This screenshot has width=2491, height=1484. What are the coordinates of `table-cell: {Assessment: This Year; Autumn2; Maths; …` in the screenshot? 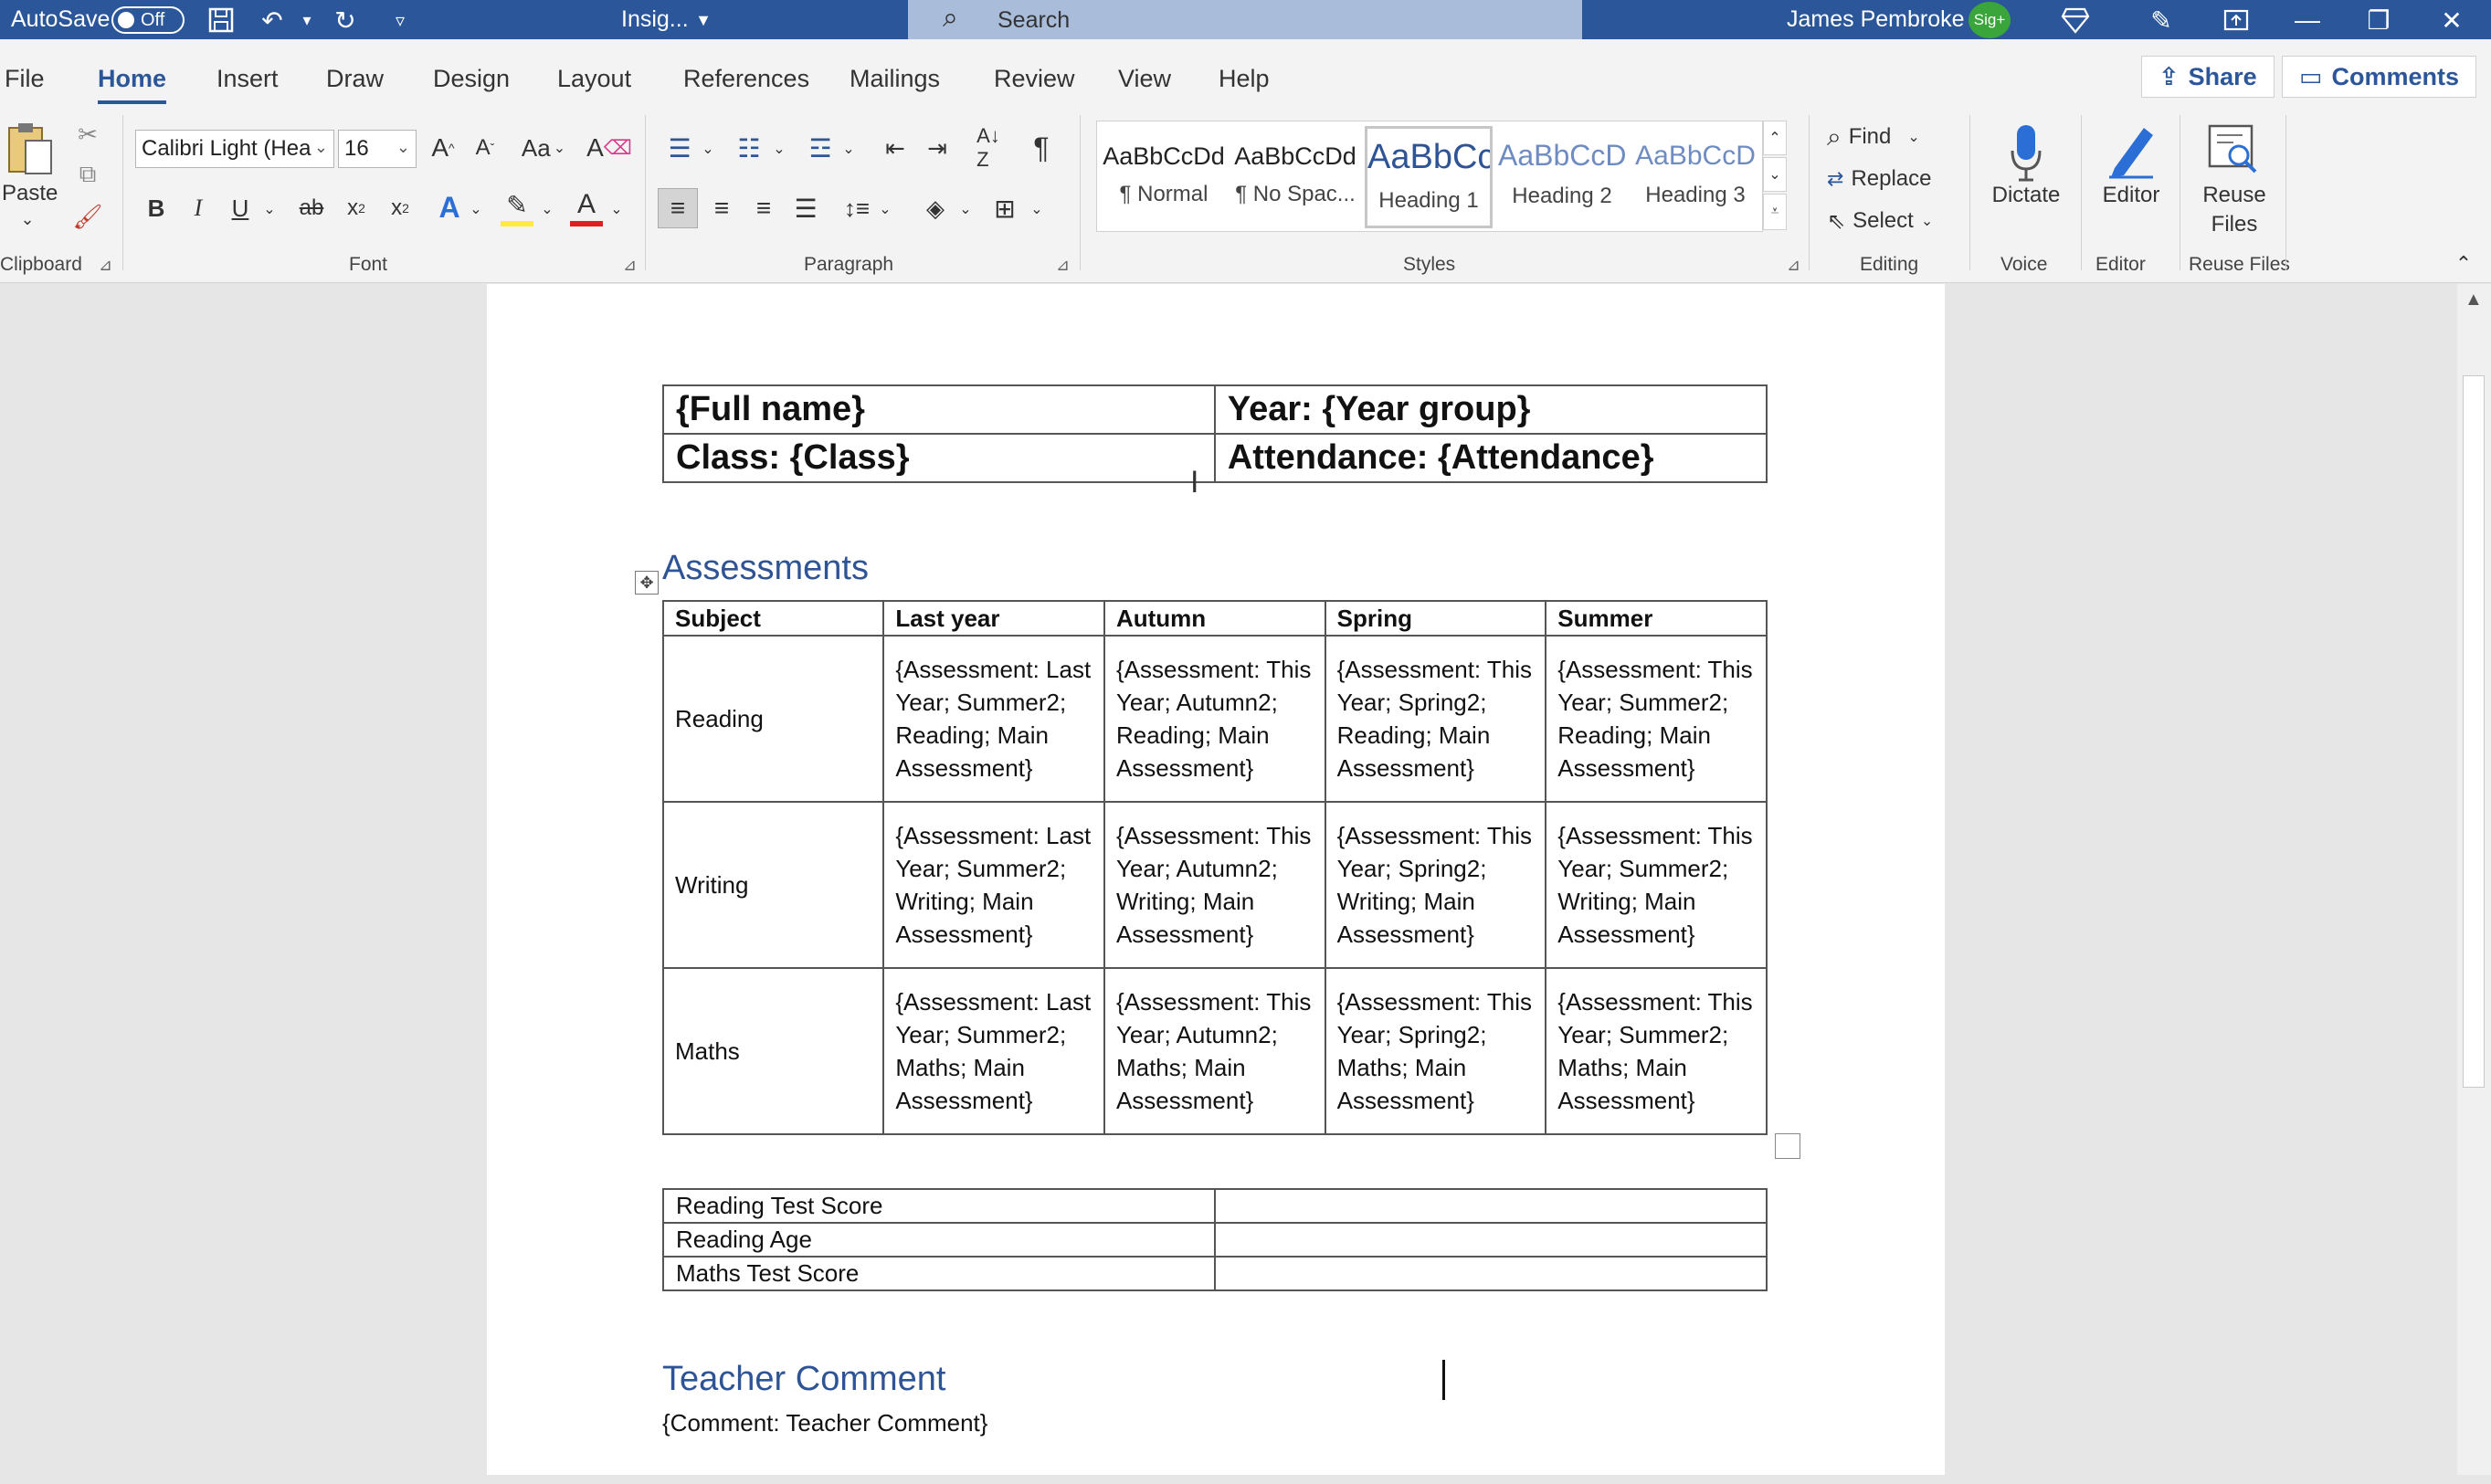 It's located at (1214, 1051).